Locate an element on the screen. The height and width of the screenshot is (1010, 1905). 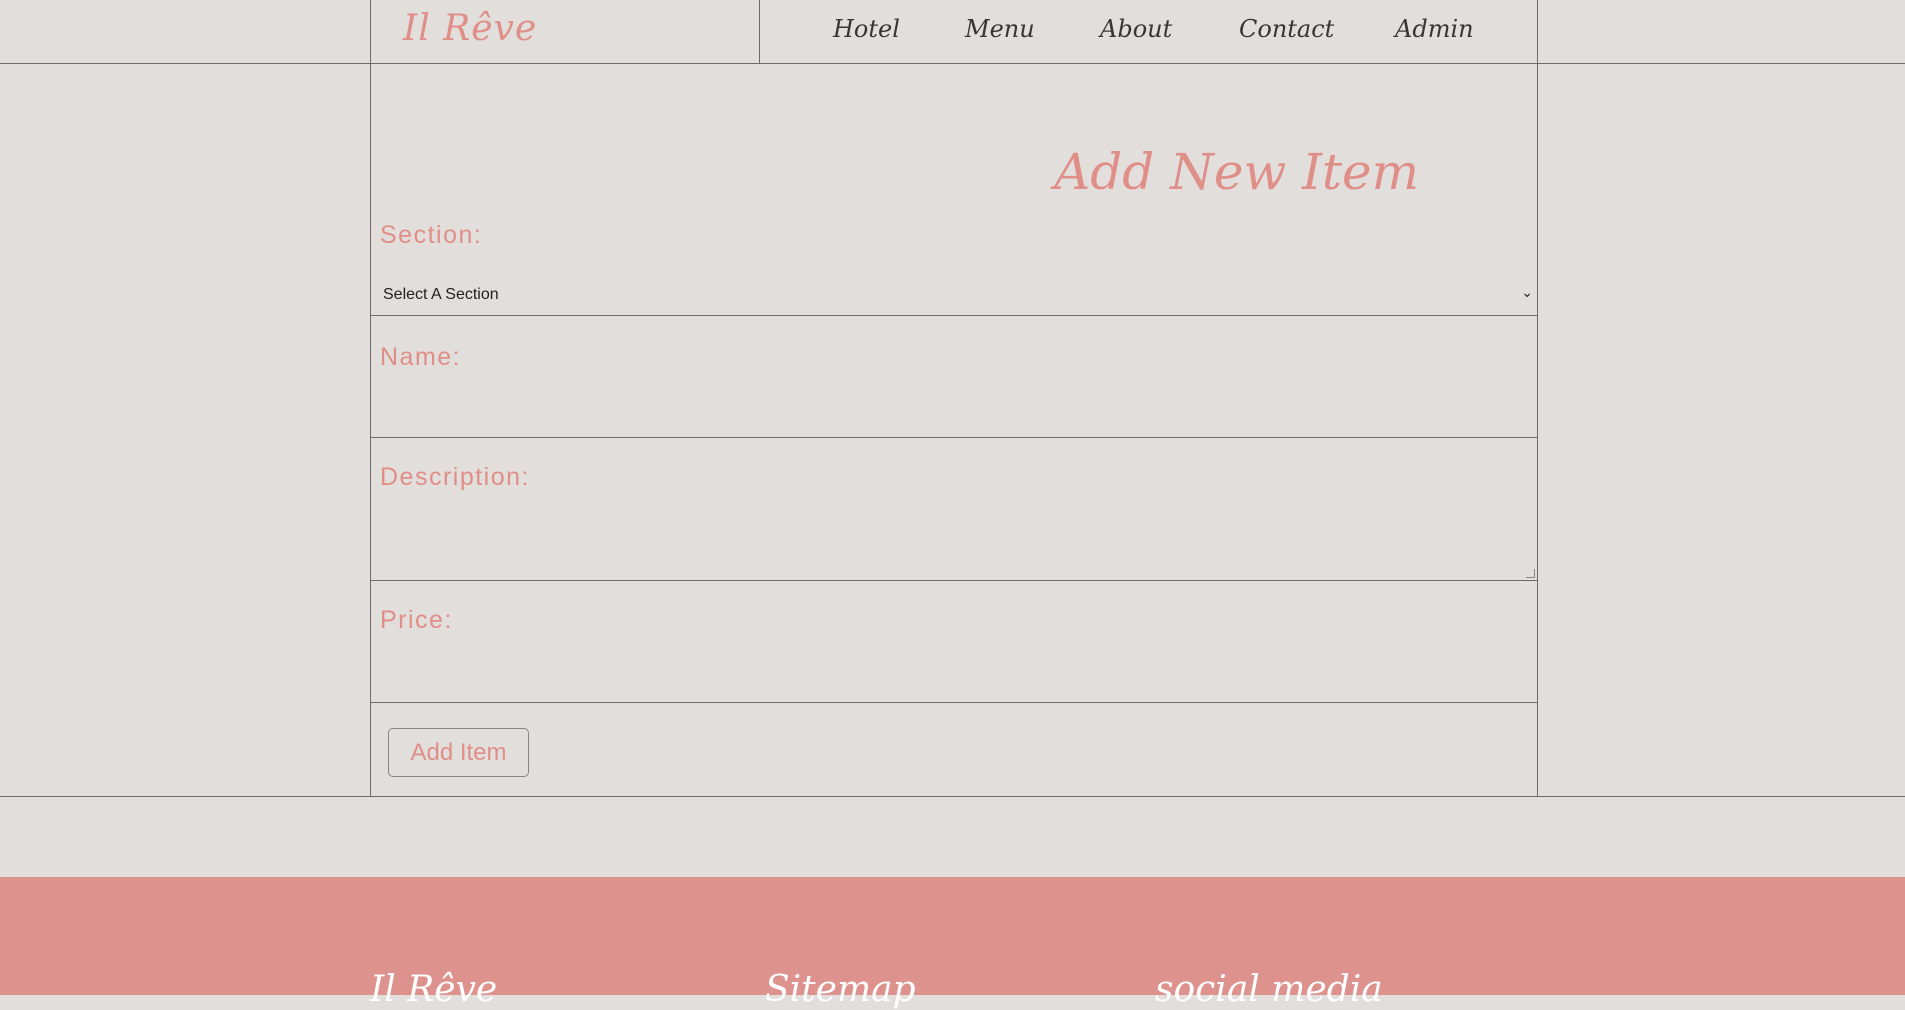
nav-item-contact: Contact is located at coordinates (1286, 29).